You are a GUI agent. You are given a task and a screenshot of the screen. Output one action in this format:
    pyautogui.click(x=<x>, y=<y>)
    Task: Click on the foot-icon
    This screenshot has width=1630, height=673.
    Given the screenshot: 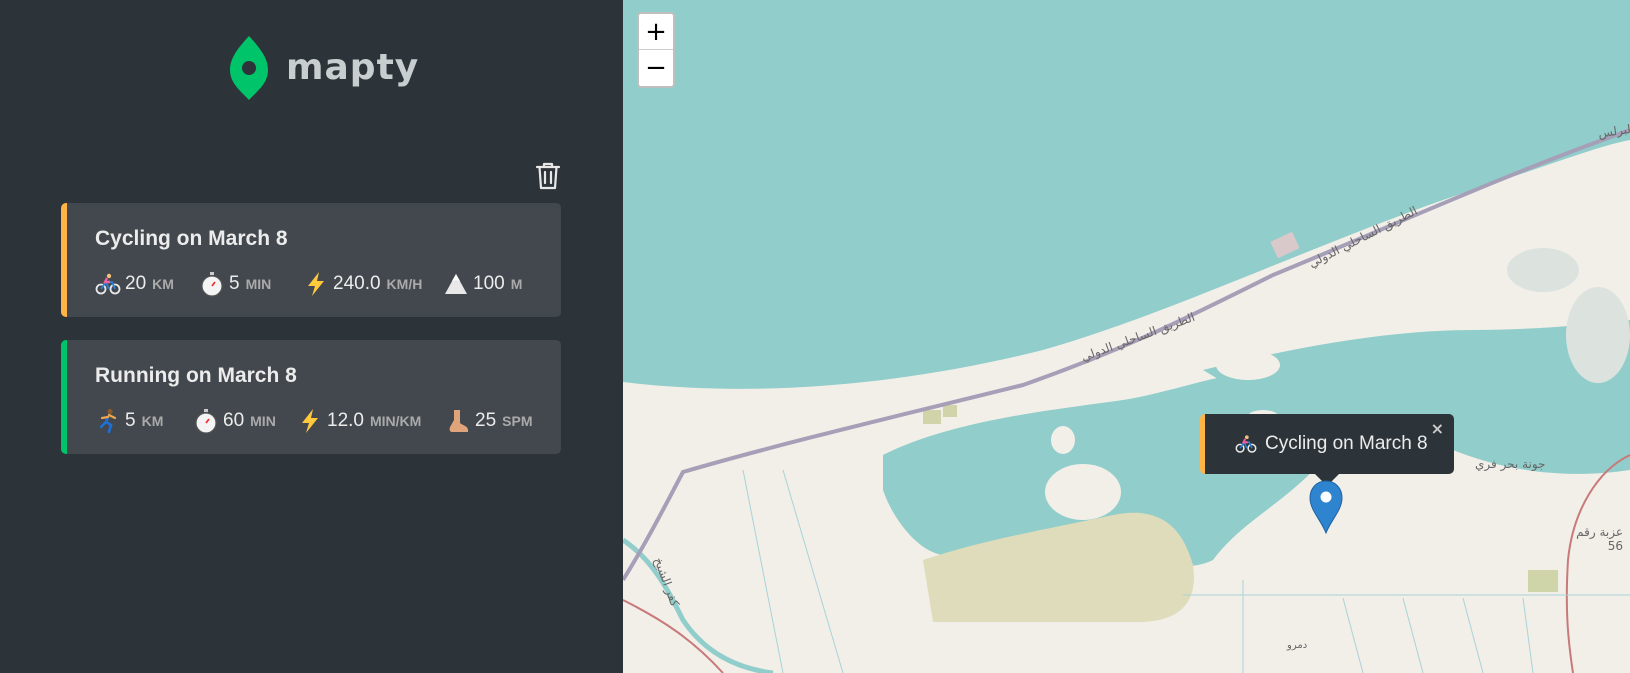 What is the action you would take?
    pyautogui.click(x=458, y=421)
    